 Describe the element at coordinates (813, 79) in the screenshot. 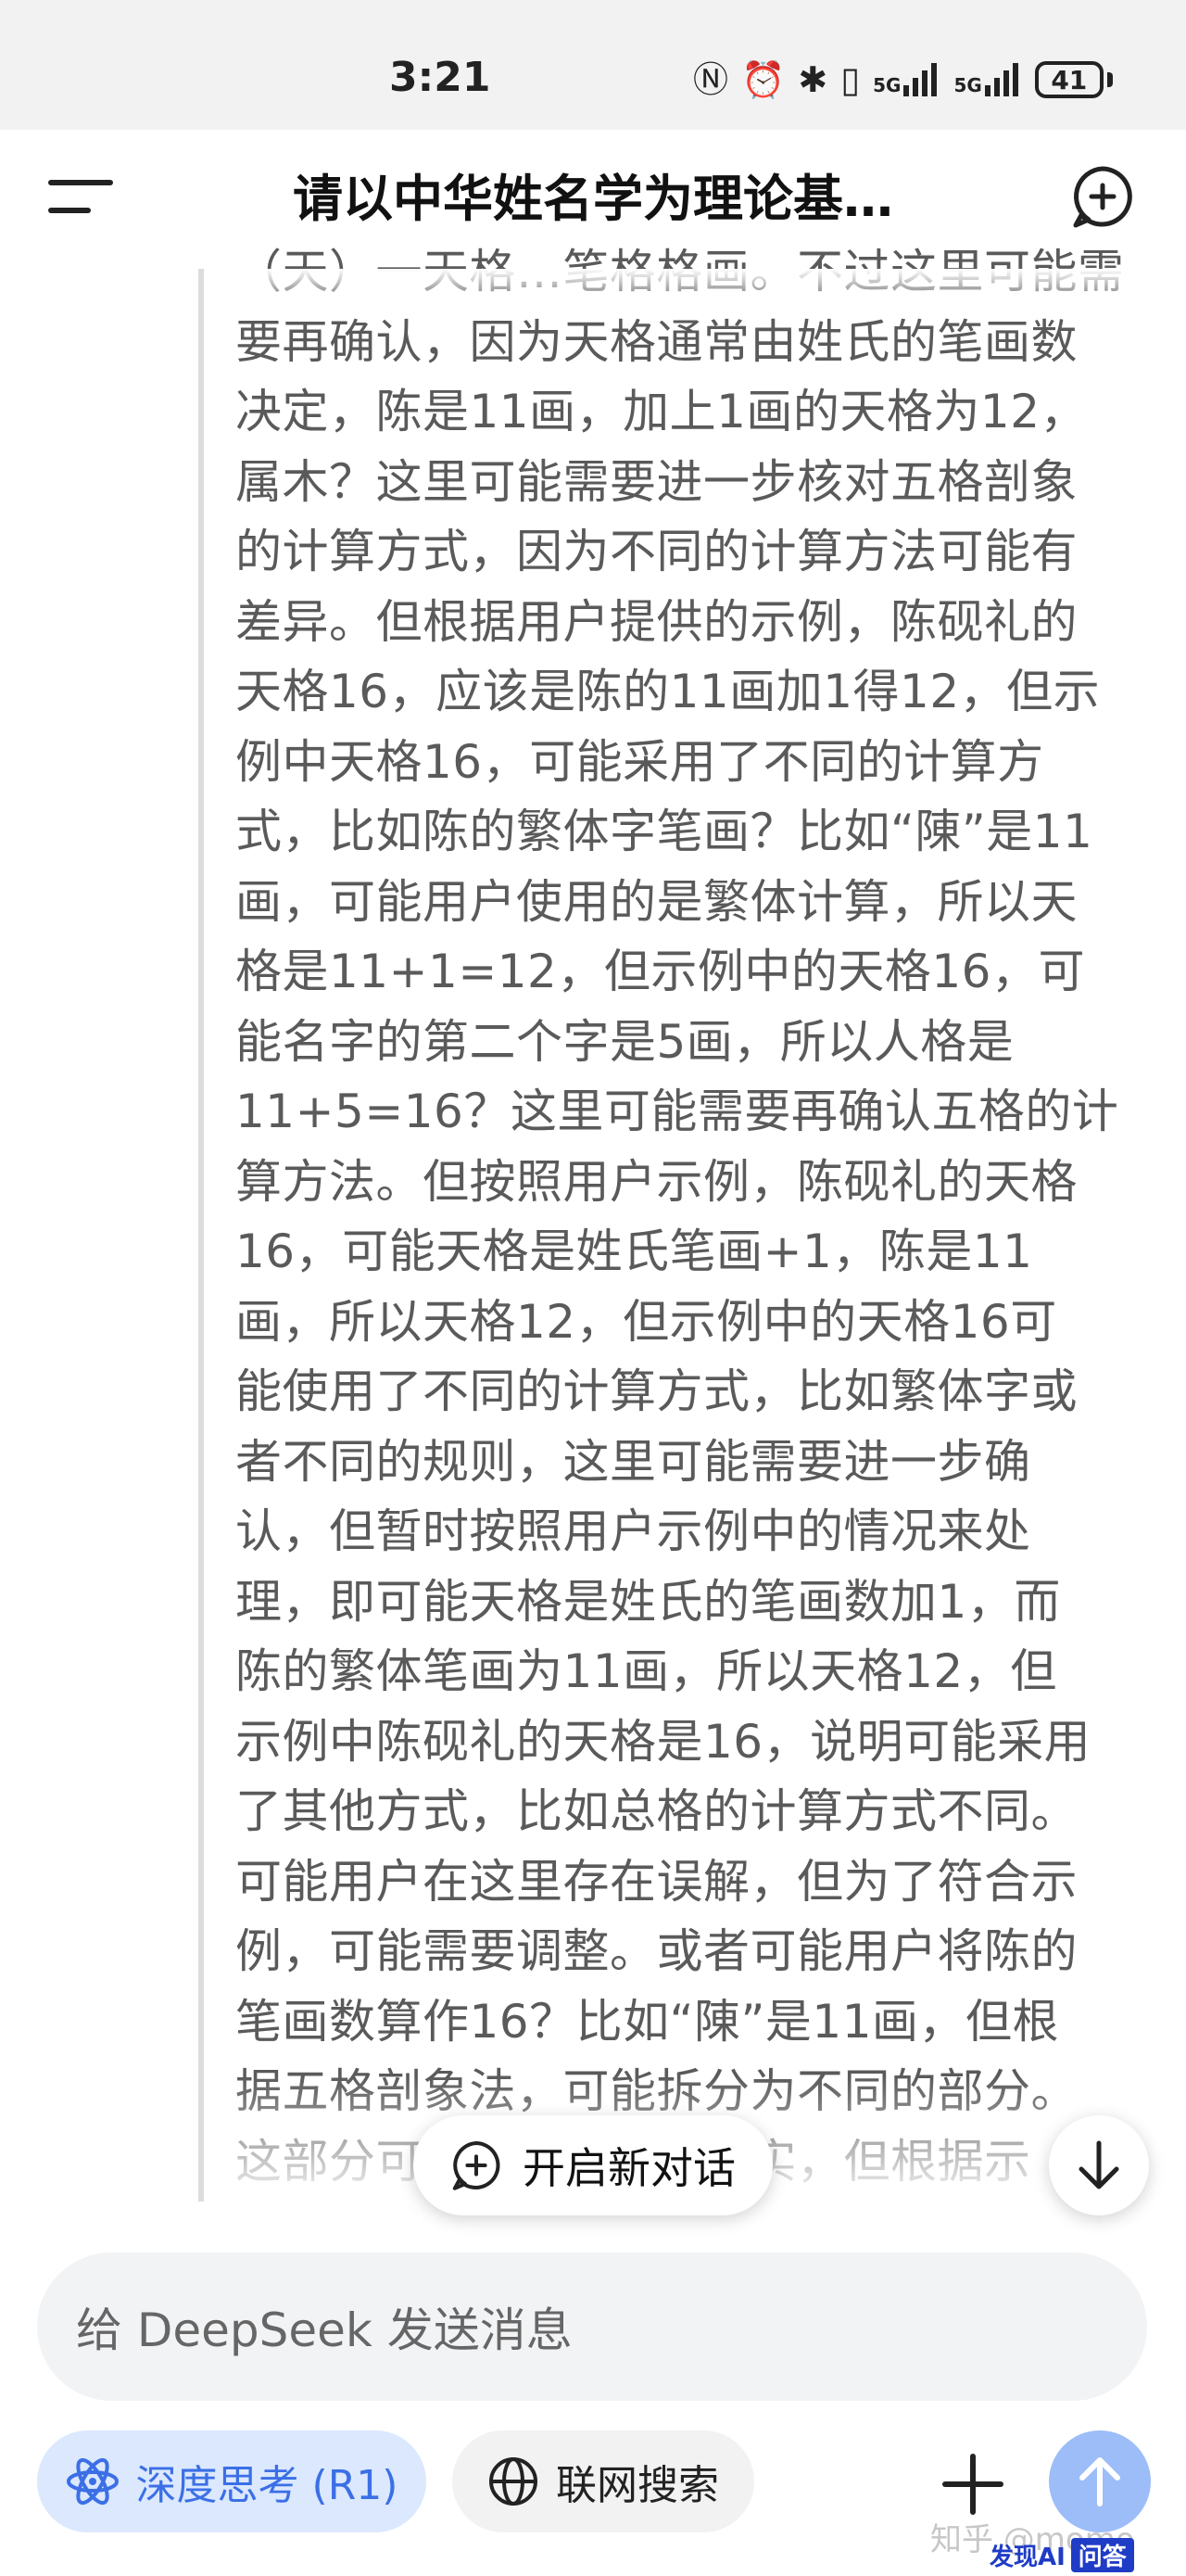

I see `bluetooth-icon: ✱` at that location.